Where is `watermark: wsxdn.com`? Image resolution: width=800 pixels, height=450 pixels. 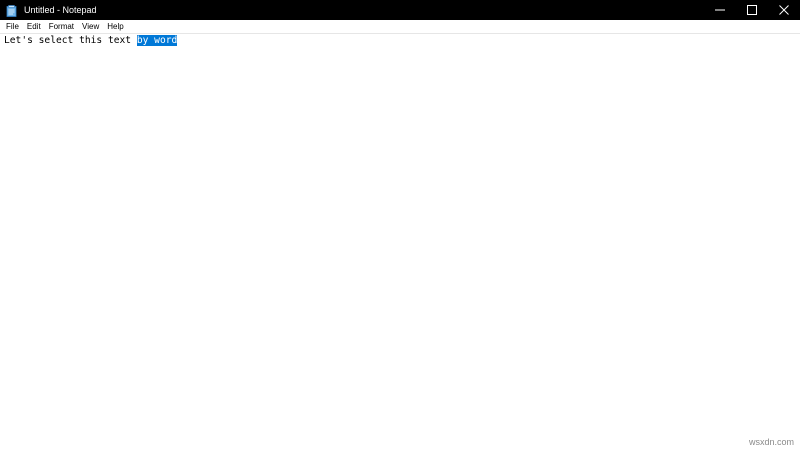
watermark: wsxdn.com is located at coordinates (771, 442).